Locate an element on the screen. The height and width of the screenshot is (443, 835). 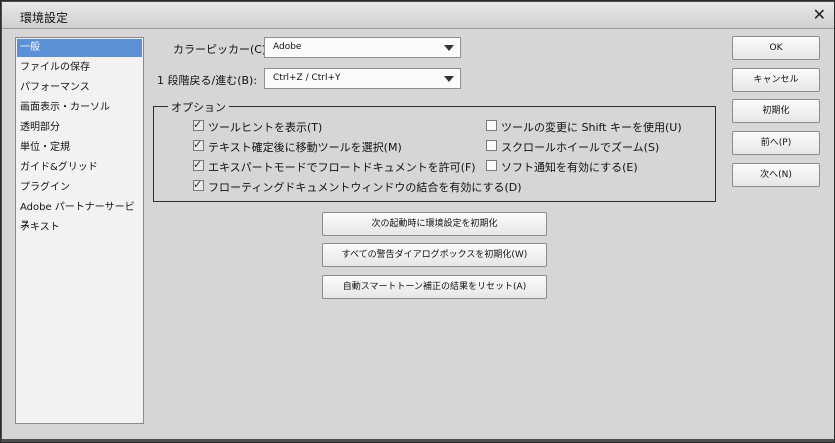
sidebar-item-transparency: 透明部分 is located at coordinates (79, 128).